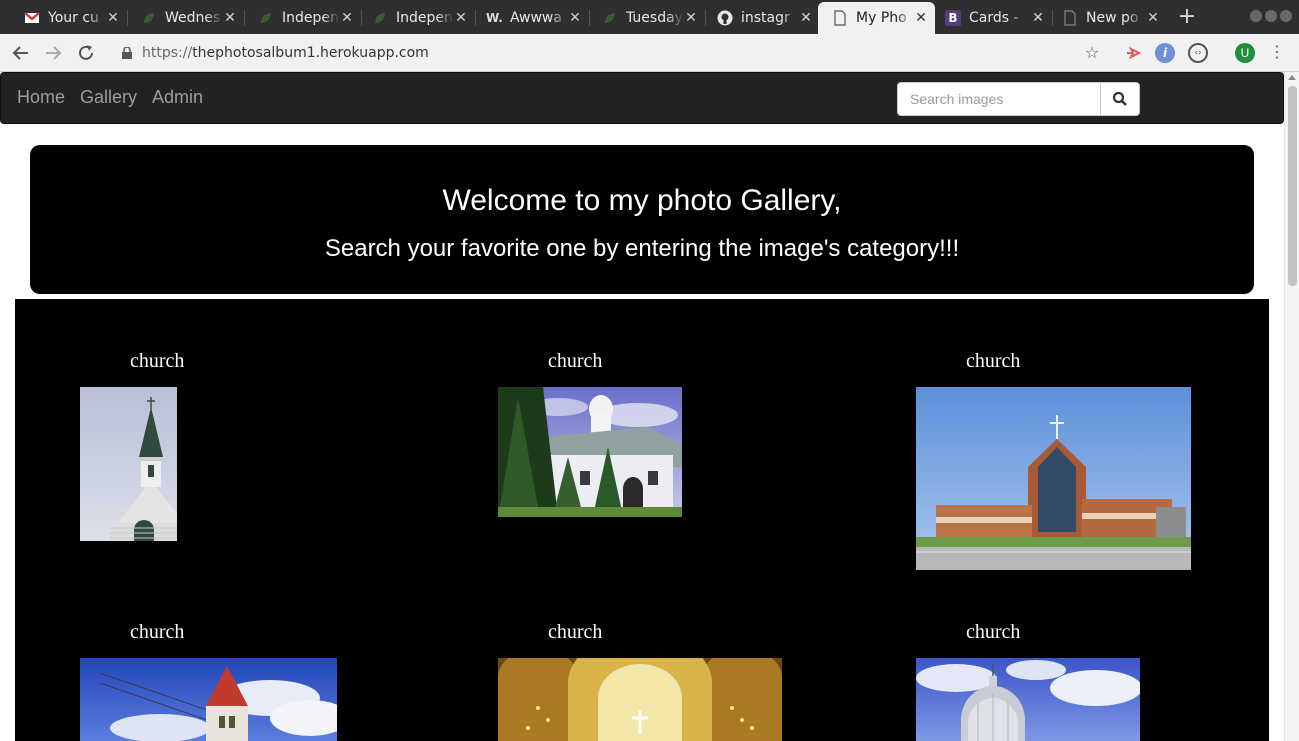 This screenshot has height=741, width=1299. I want to click on bootstrap-icon: B, so click(953, 18).